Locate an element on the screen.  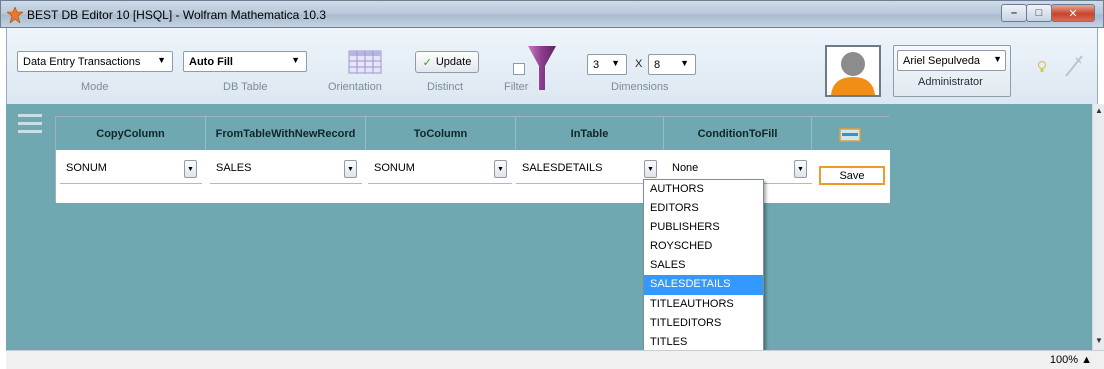
db-table-label: DB Table is located at coordinates (245, 87).